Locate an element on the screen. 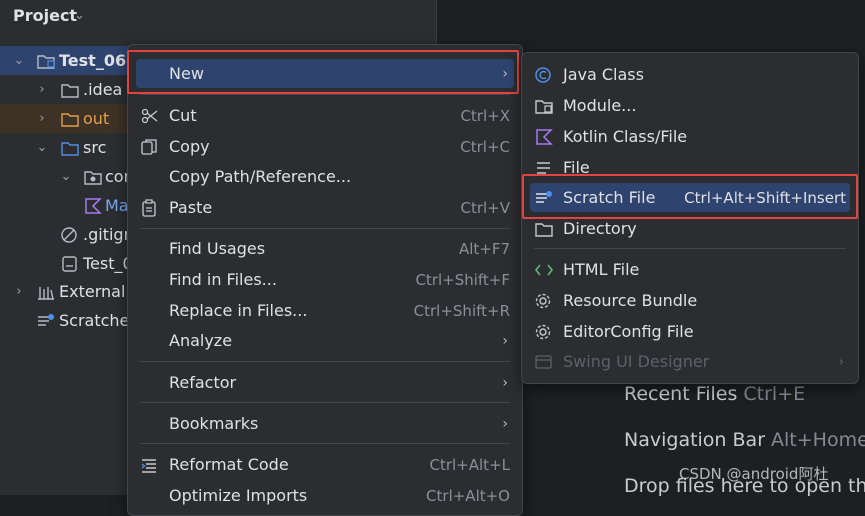 Image resolution: width=865 pixels, height=516 pixels. menu-item-label: Java Class is located at coordinates (603, 74).